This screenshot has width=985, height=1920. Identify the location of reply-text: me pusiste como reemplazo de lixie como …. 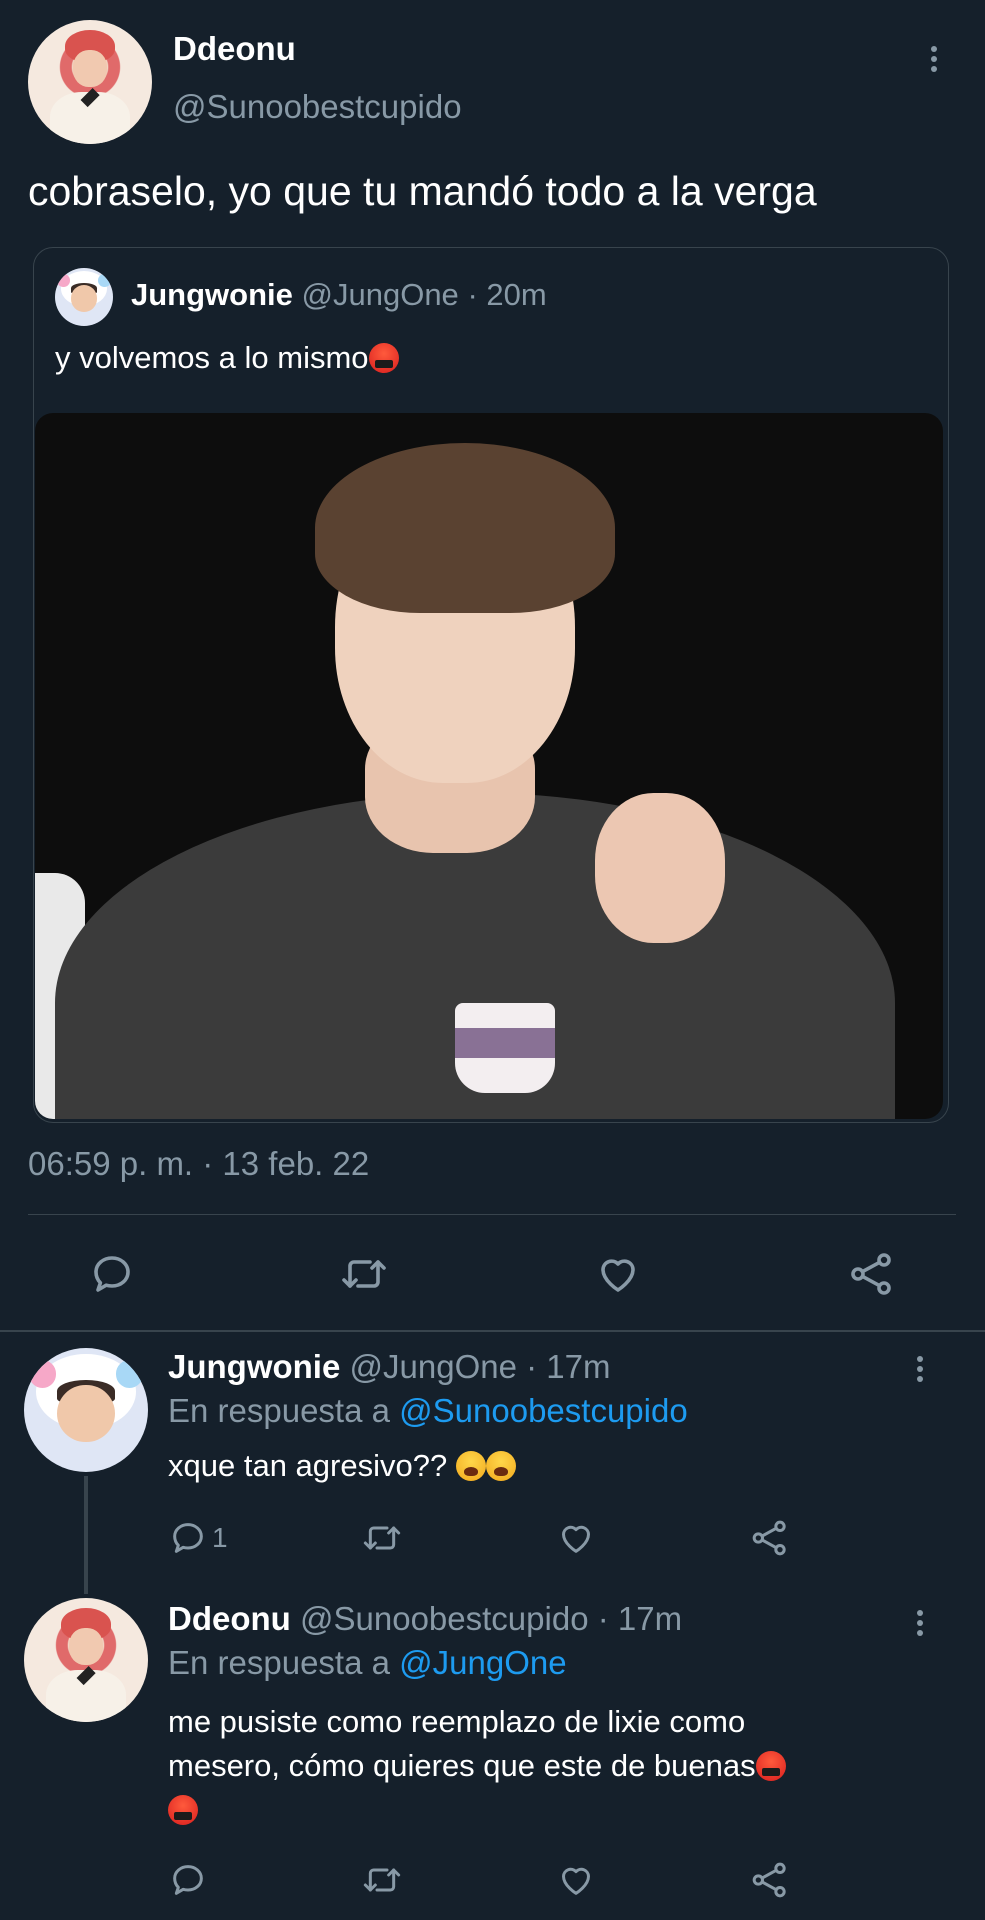
(477, 1766).